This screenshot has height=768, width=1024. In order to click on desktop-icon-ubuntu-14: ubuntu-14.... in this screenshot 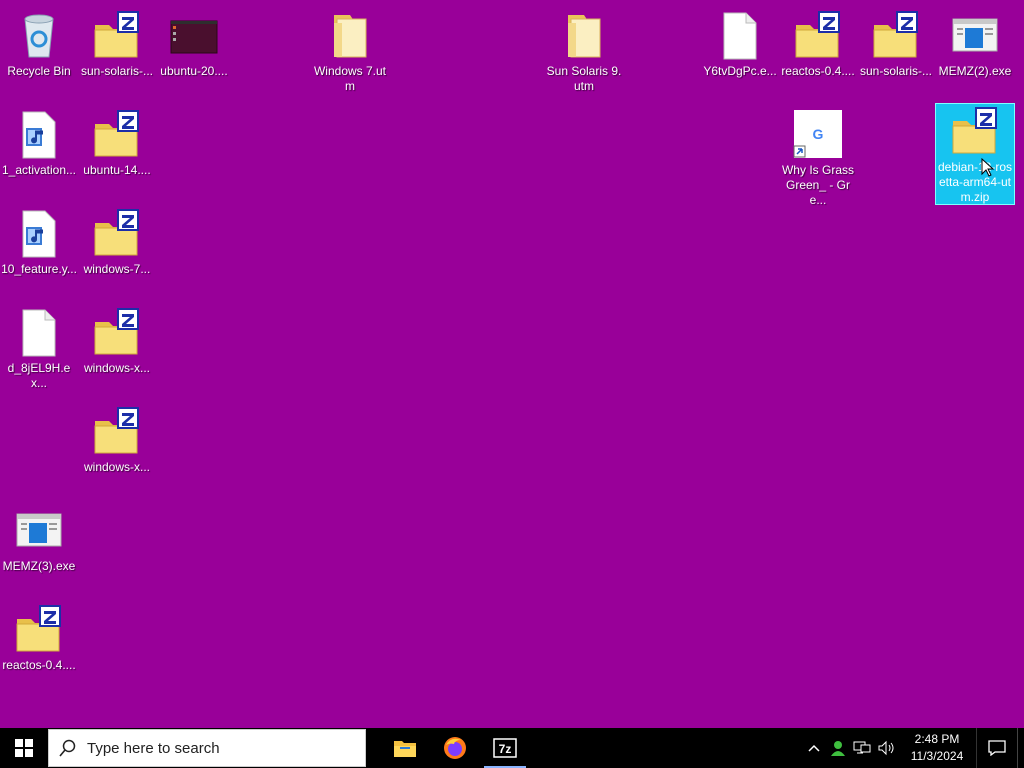, I will do `click(117, 142)`.